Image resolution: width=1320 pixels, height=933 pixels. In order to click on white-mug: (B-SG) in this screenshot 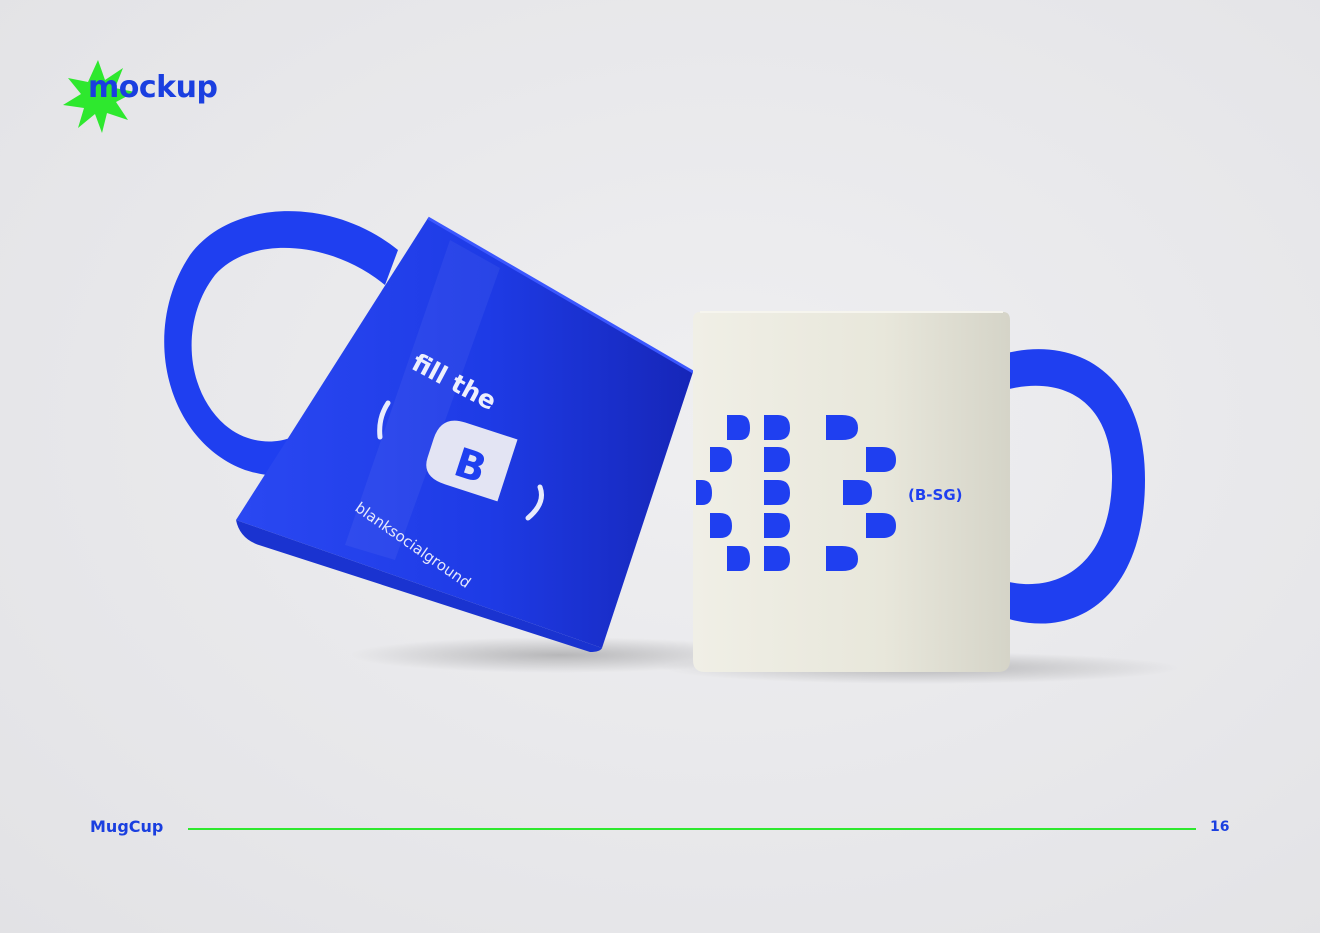, I will do `click(919, 491)`.